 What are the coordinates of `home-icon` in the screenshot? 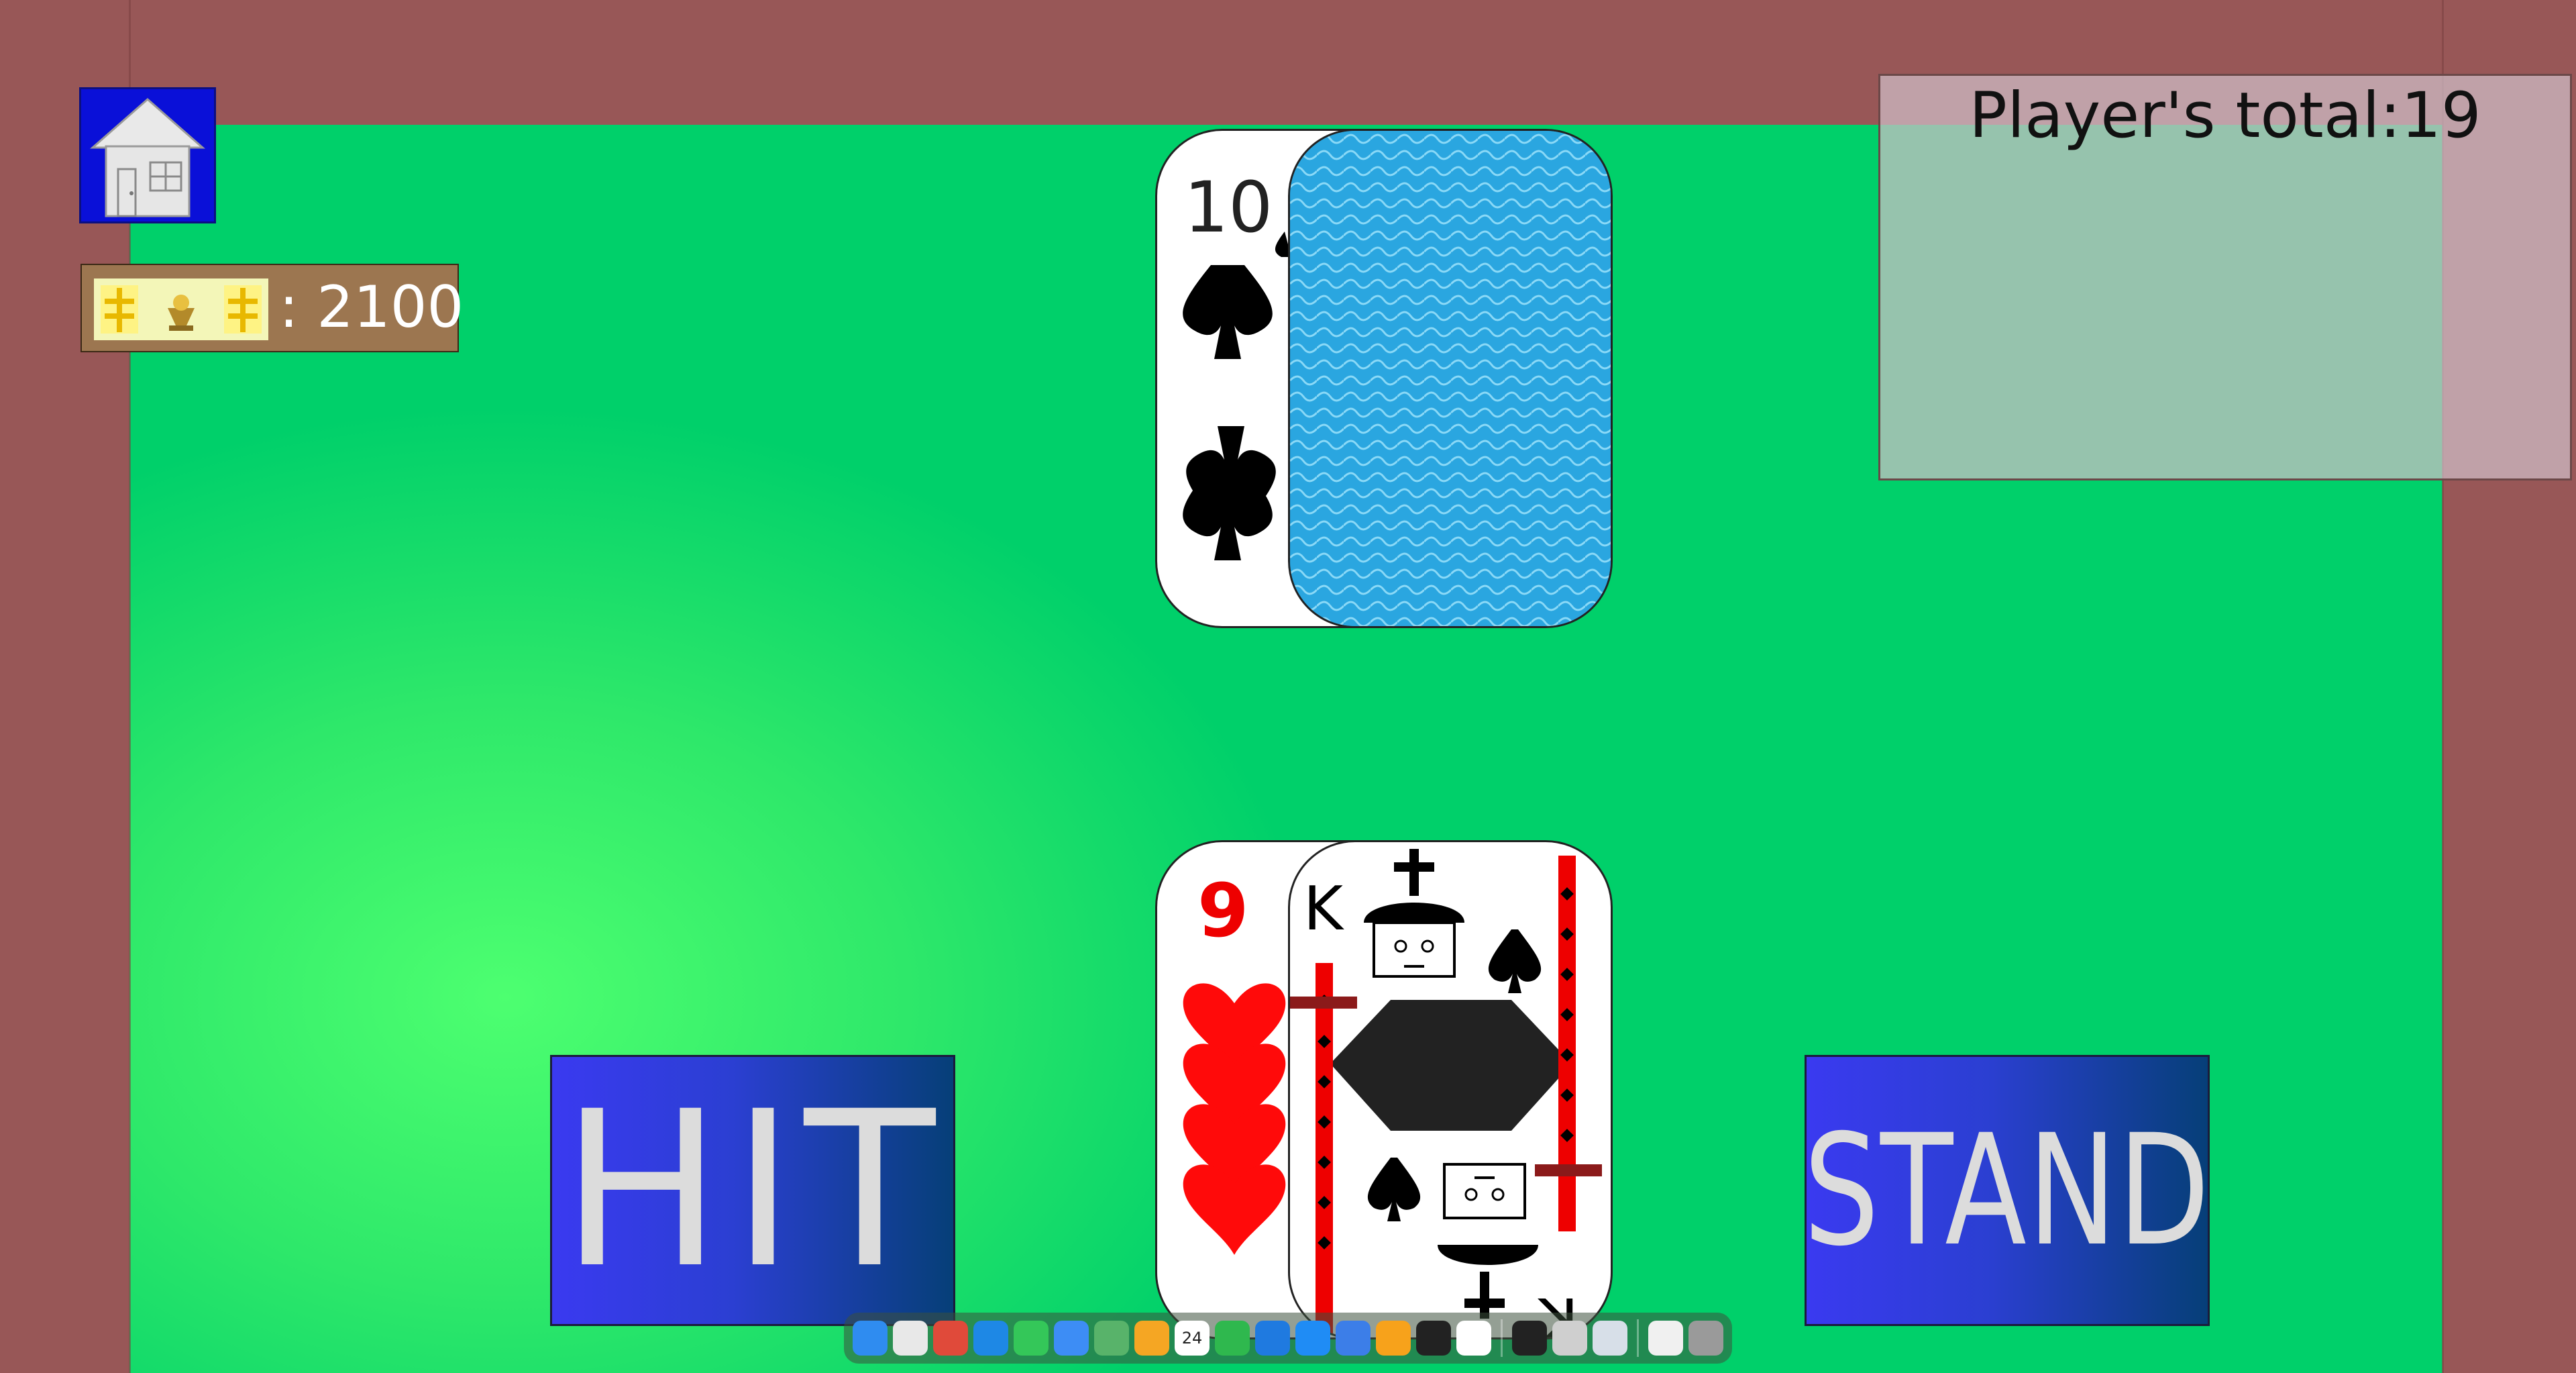 It's located at (147, 157).